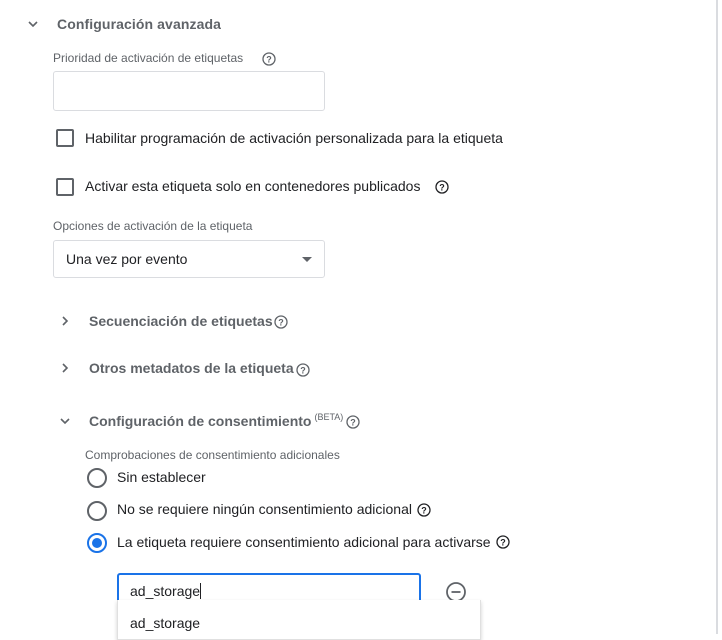 The image size is (722, 640). I want to click on beta-badge: (BETA), so click(329, 417).